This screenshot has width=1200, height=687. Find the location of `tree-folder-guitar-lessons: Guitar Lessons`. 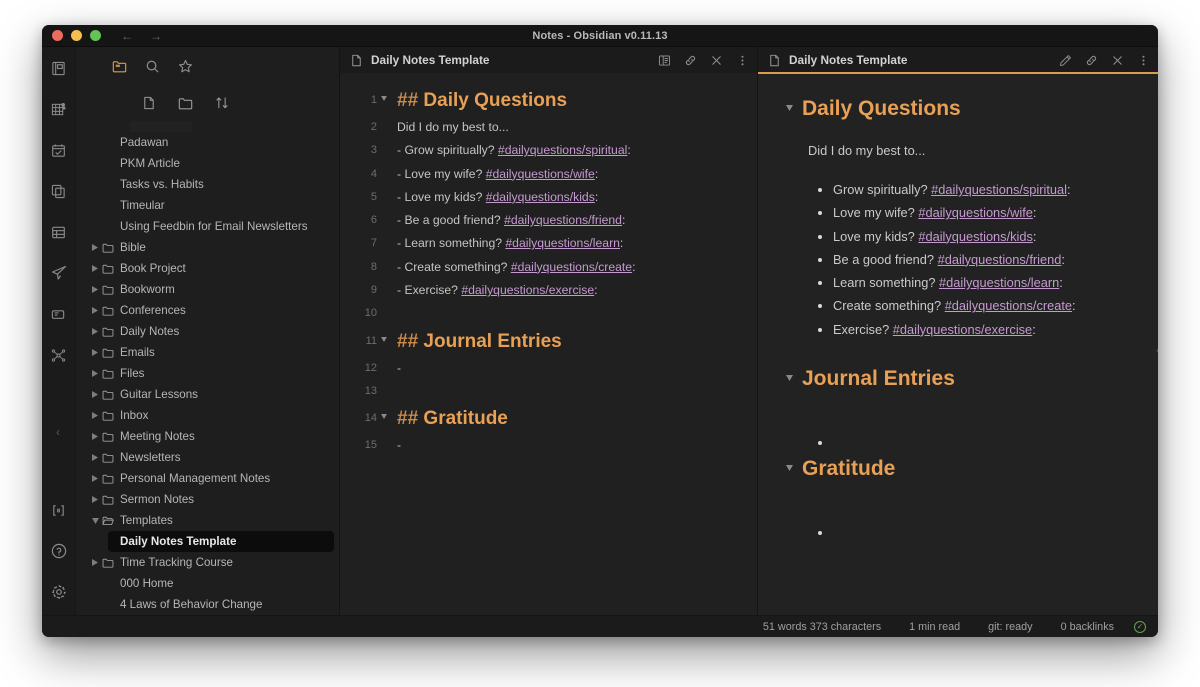

tree-folder-guitar-lessons: Guitar Lessons is located at coordinates (207, 394).